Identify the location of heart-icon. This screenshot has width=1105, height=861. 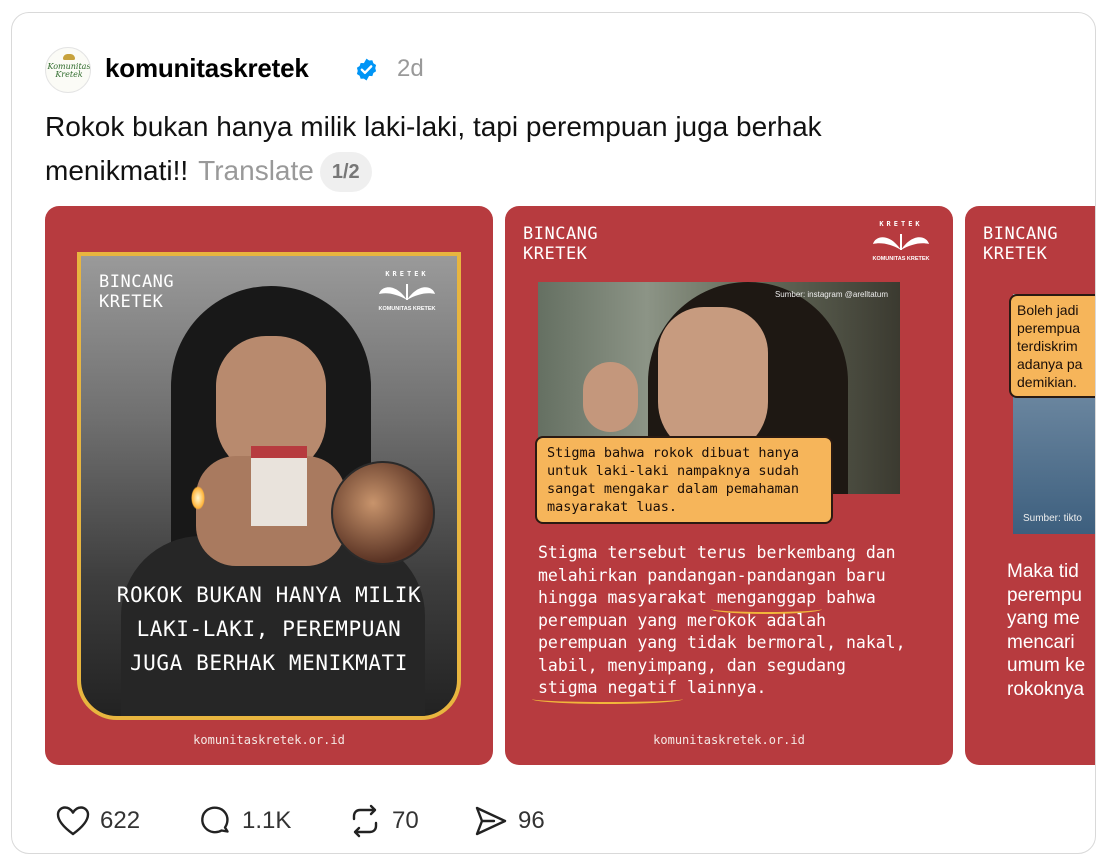
(73, 821).